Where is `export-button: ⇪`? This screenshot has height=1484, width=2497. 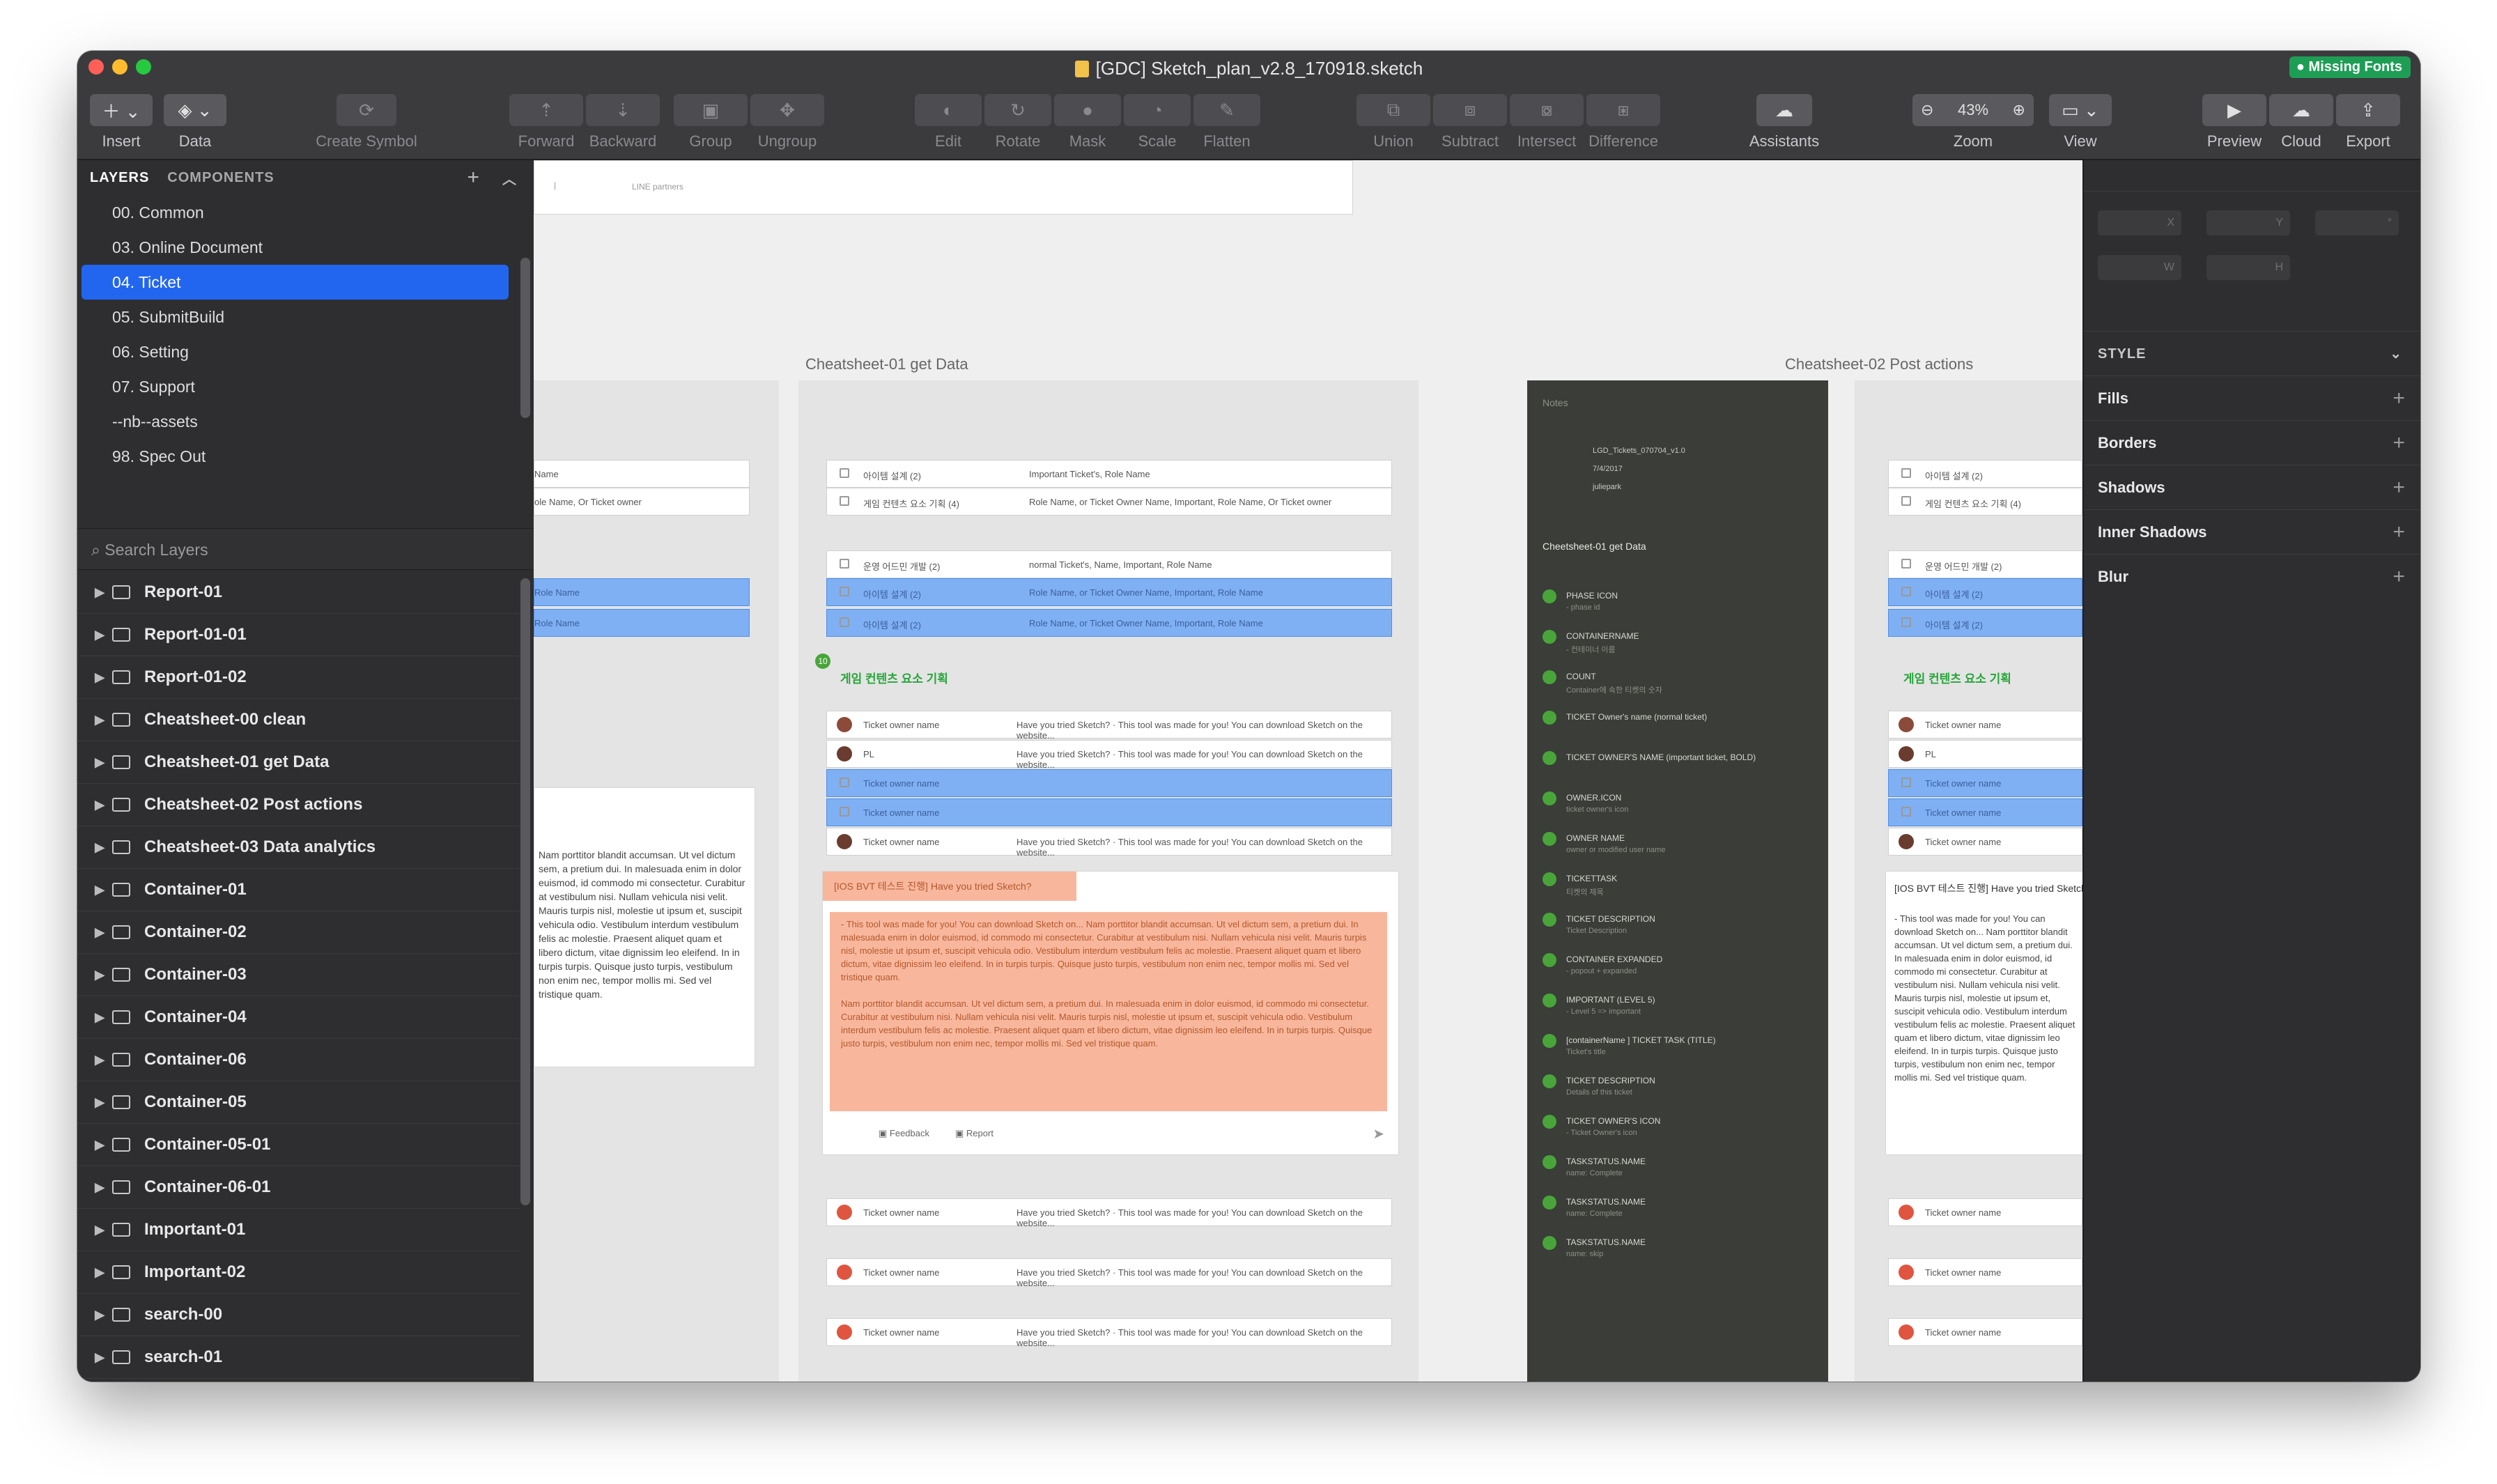
export-button: ⇪ is located at coordinates (2368, 110).